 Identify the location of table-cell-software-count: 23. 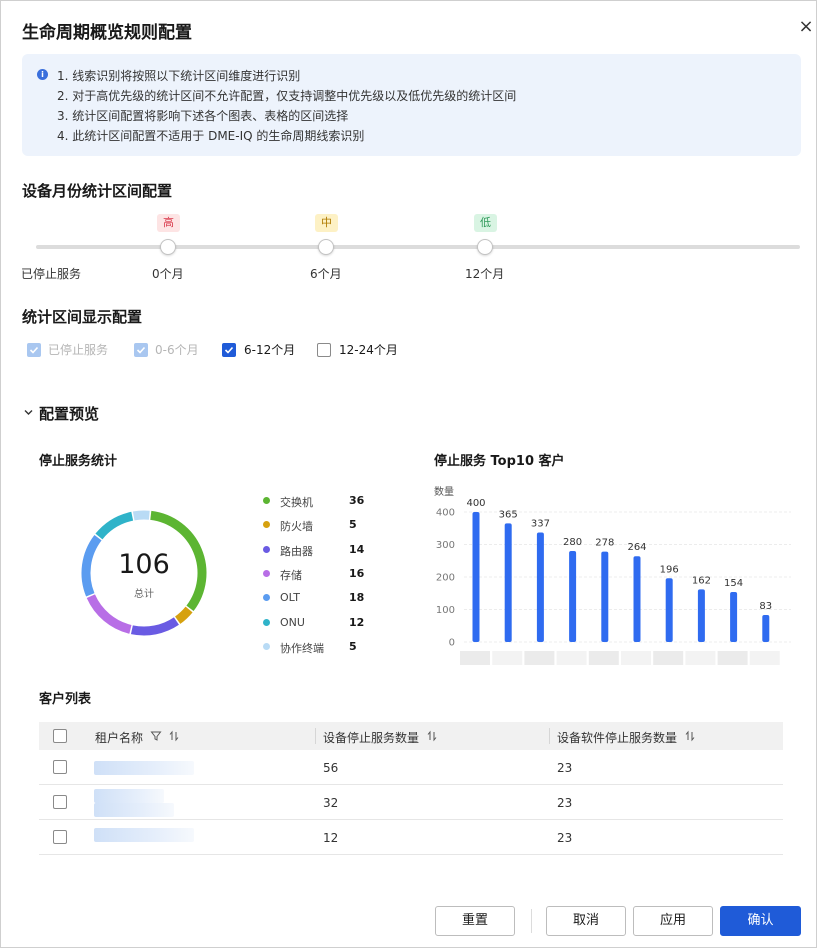
(565, 768).